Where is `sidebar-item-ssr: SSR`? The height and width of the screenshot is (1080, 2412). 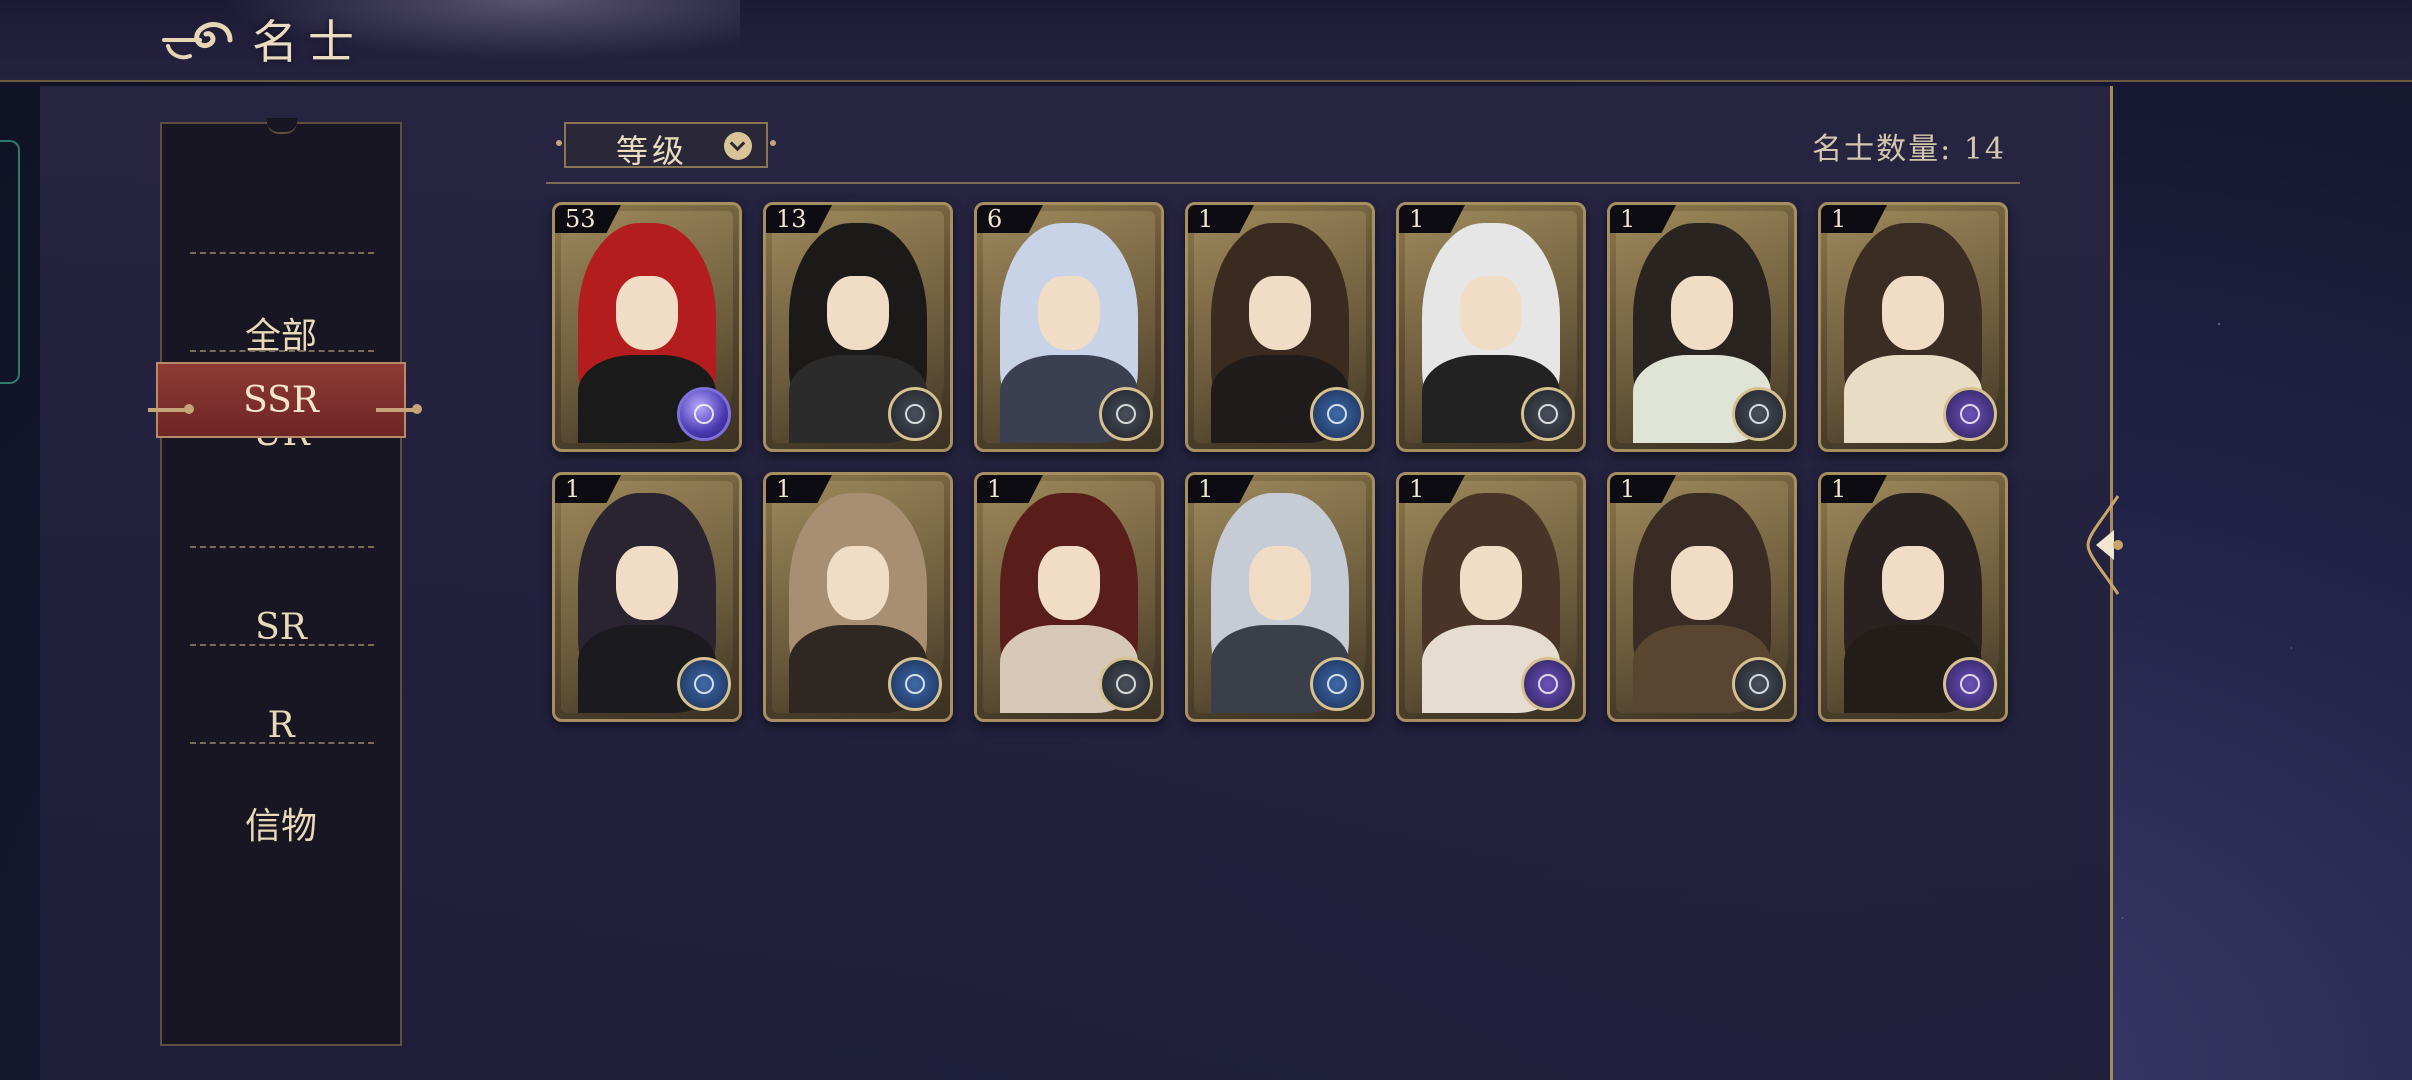 sidebar-item-ssr: SSR is located at coordinates (281, 400).